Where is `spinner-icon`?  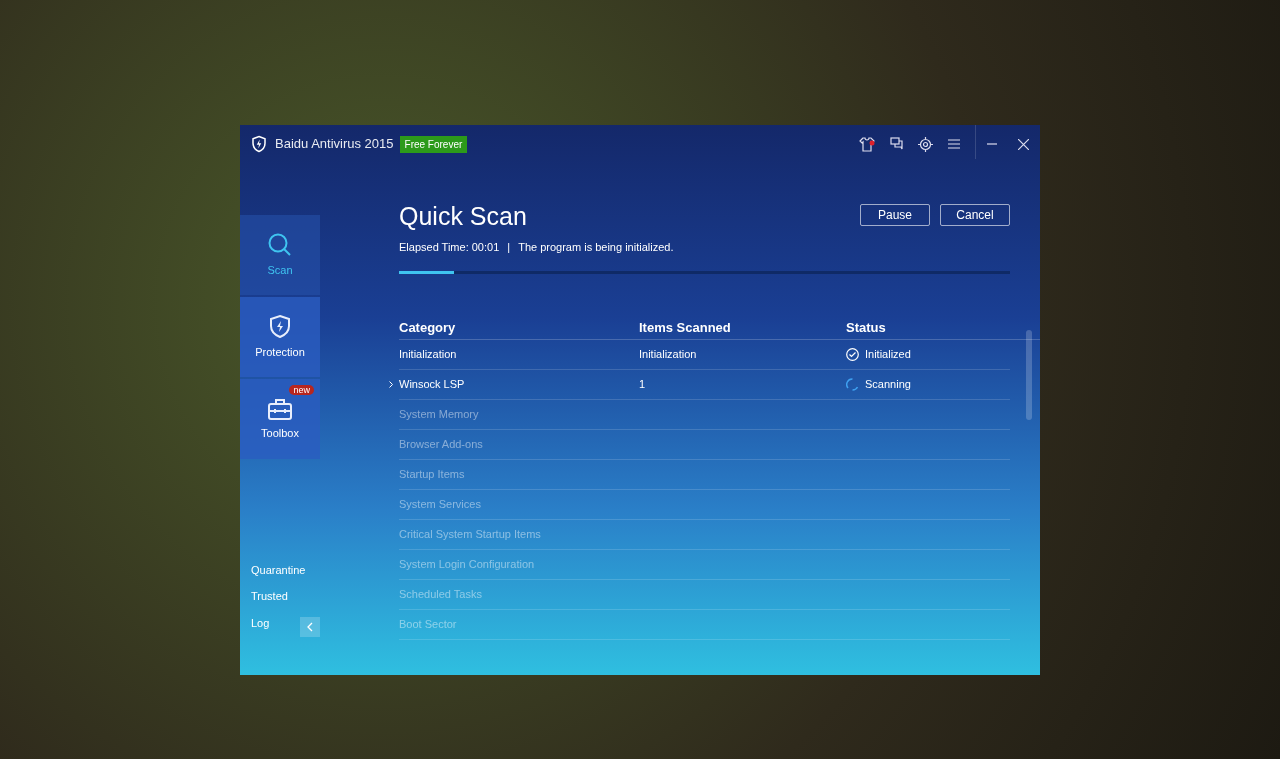 spinner-icon is located at coordinates (852, 384).